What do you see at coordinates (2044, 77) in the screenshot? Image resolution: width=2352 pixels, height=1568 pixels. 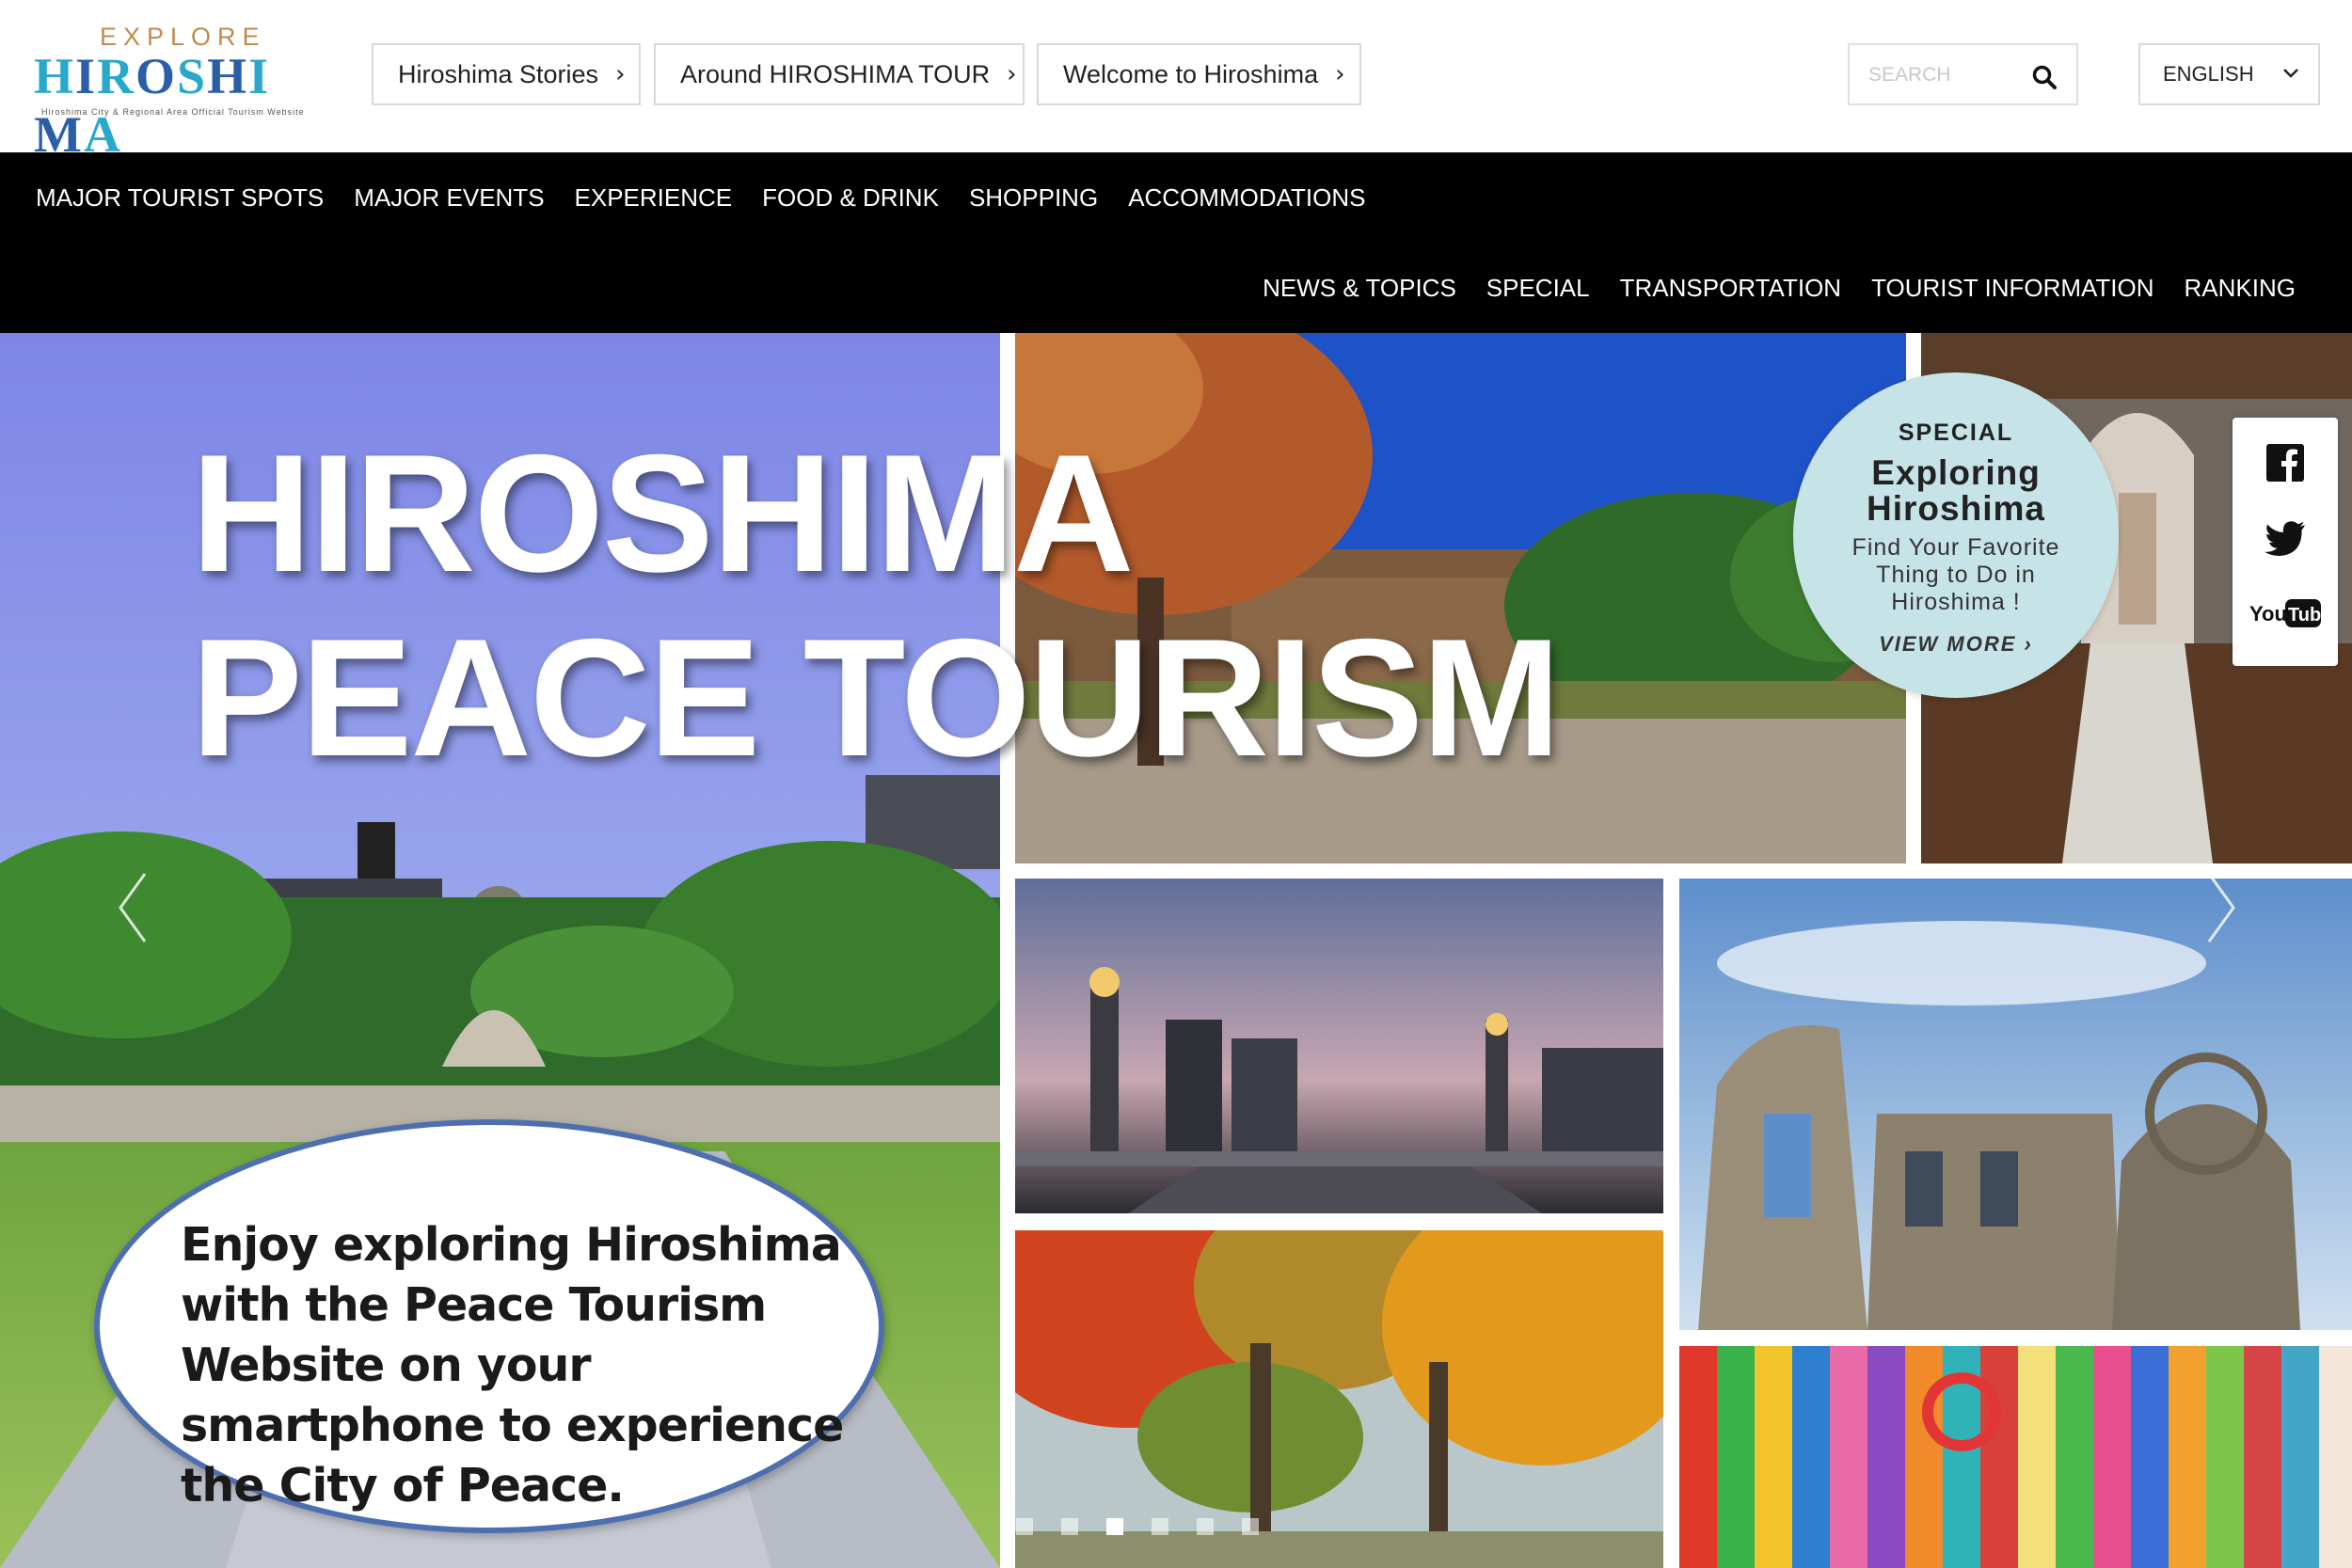 I see `search-icon` at bounding box center [2044, 77].